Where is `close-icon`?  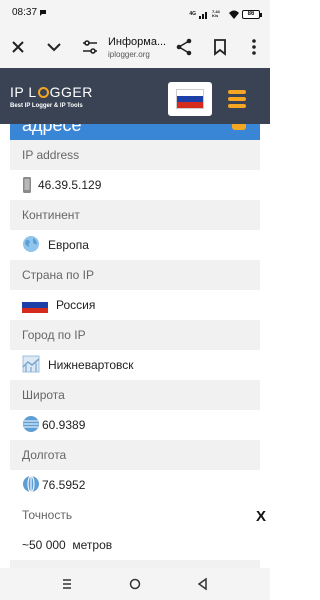
close-icon is located at coordinates (18, 47).